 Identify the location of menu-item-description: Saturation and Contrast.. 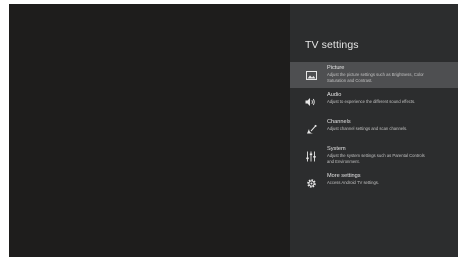
(350, 80).